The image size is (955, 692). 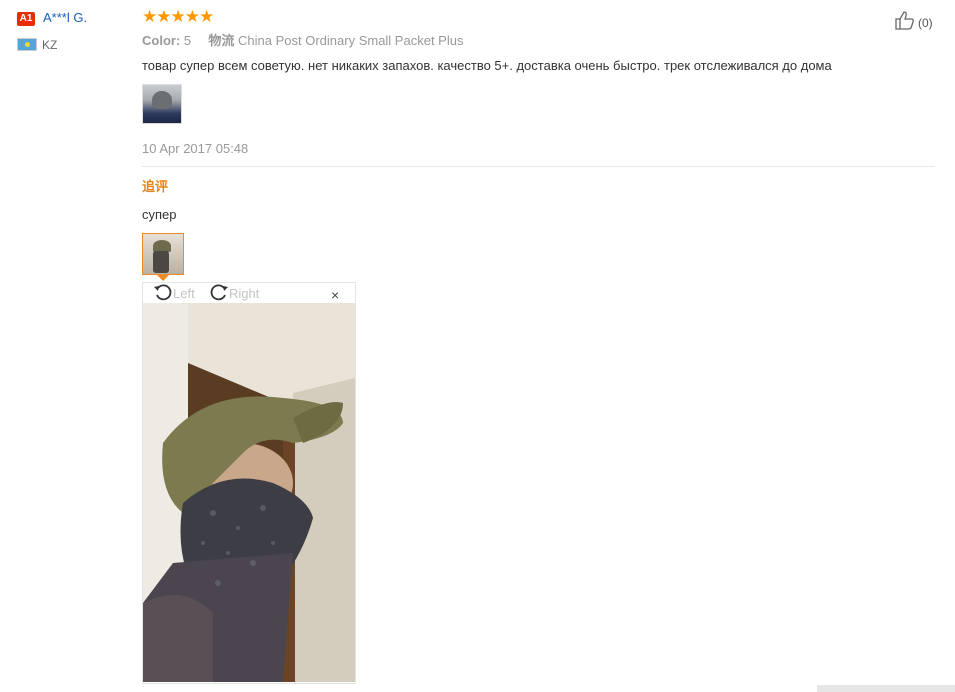 I want to click on divider, so click(x=538, y=166).